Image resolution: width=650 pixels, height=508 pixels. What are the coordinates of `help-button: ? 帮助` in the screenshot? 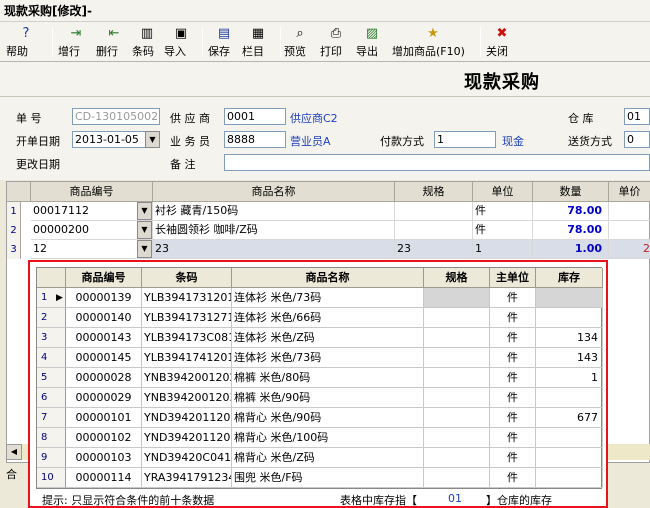 It's located at (26, 42).